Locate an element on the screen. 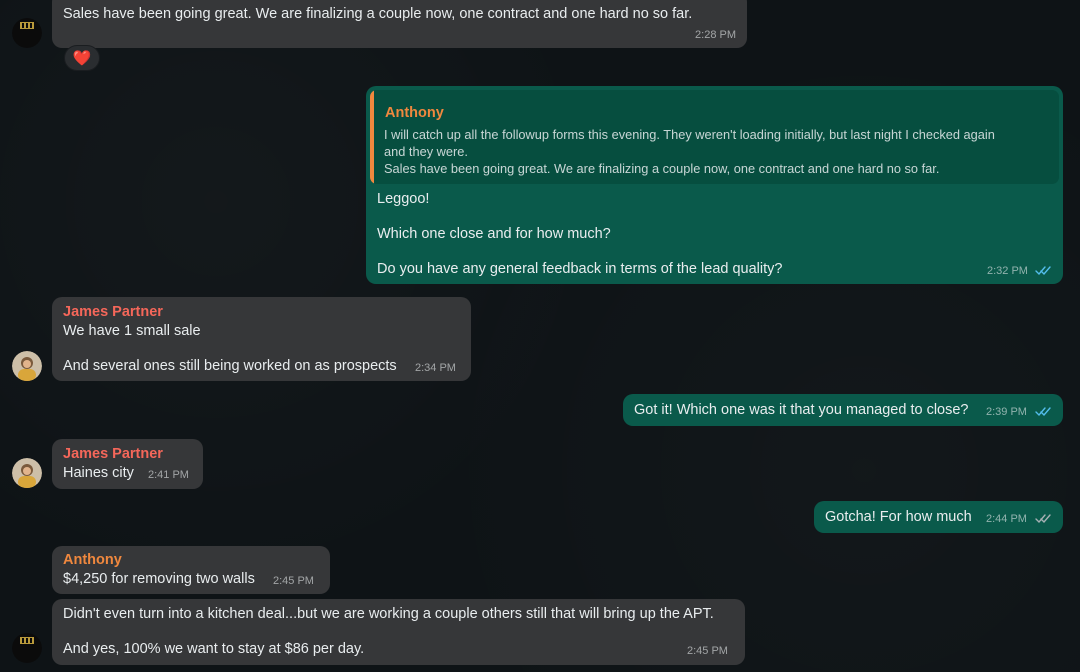  message-text: Haines city is located at coordinates (98, 473).